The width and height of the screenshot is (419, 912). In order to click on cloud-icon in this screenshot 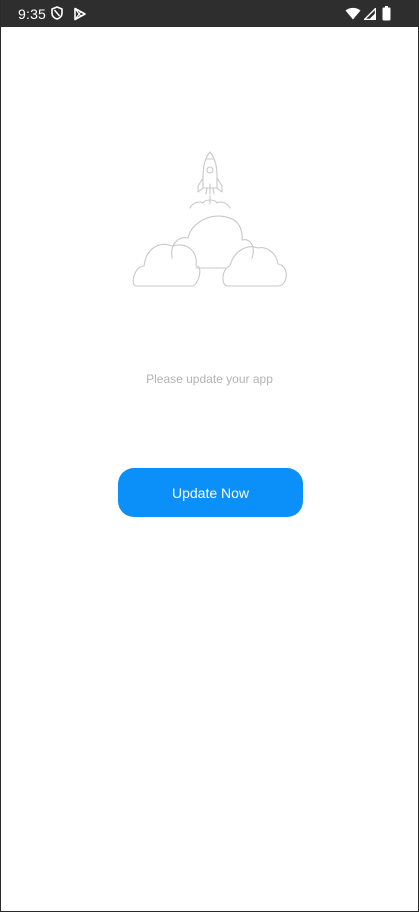, I will do `click(209, 251)`.